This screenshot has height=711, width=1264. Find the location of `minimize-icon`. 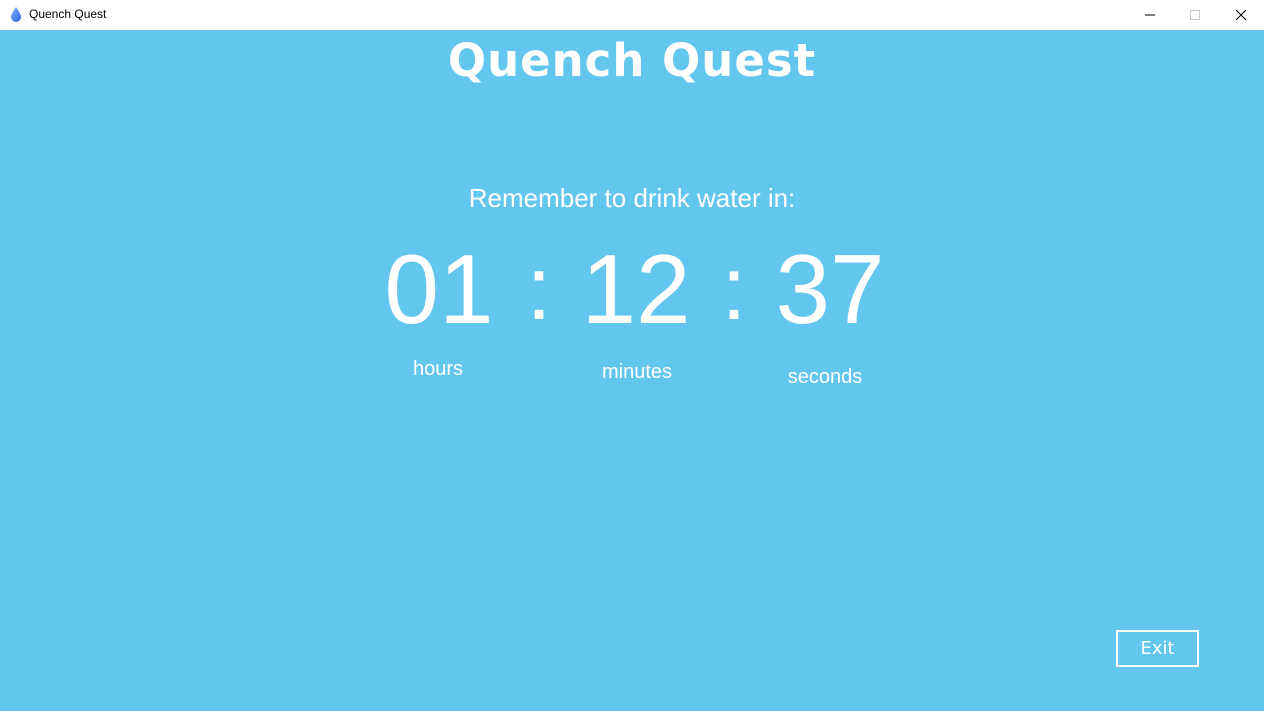

minimize-icon is located at coordinates (1150, 15).